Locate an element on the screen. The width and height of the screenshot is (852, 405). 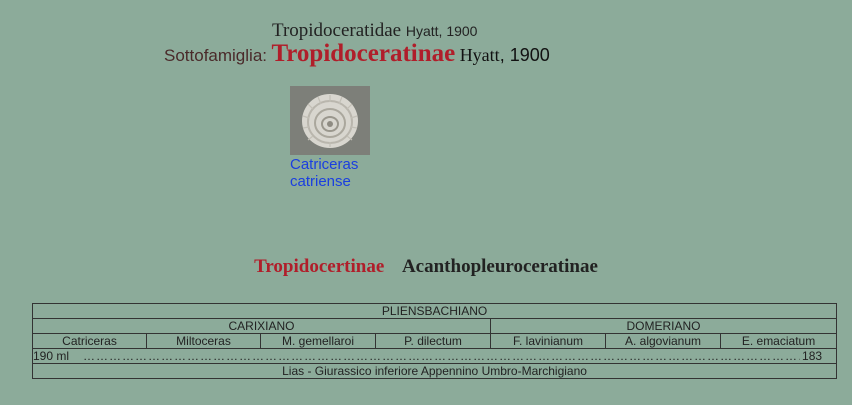
specimen-thumbnail is located at coordinates (330, 120).